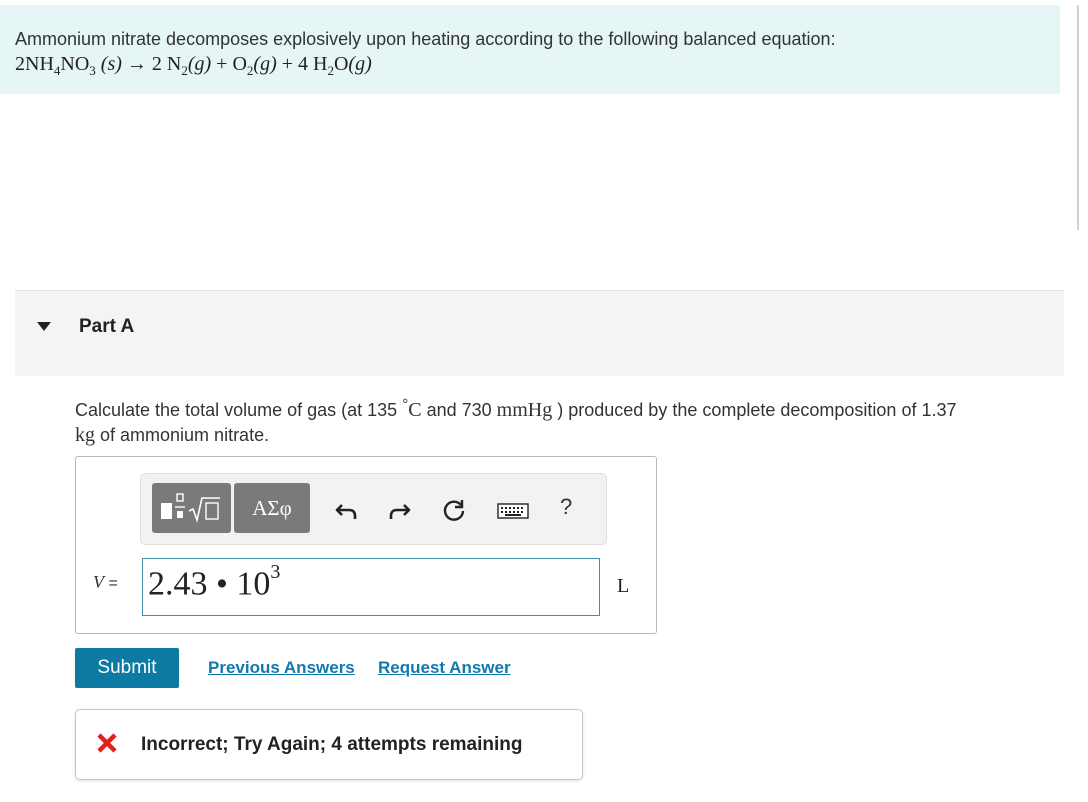 This screenshot has height=802, width=1088. I want to click on eq-product-2-state: (g), so click(265, 64).